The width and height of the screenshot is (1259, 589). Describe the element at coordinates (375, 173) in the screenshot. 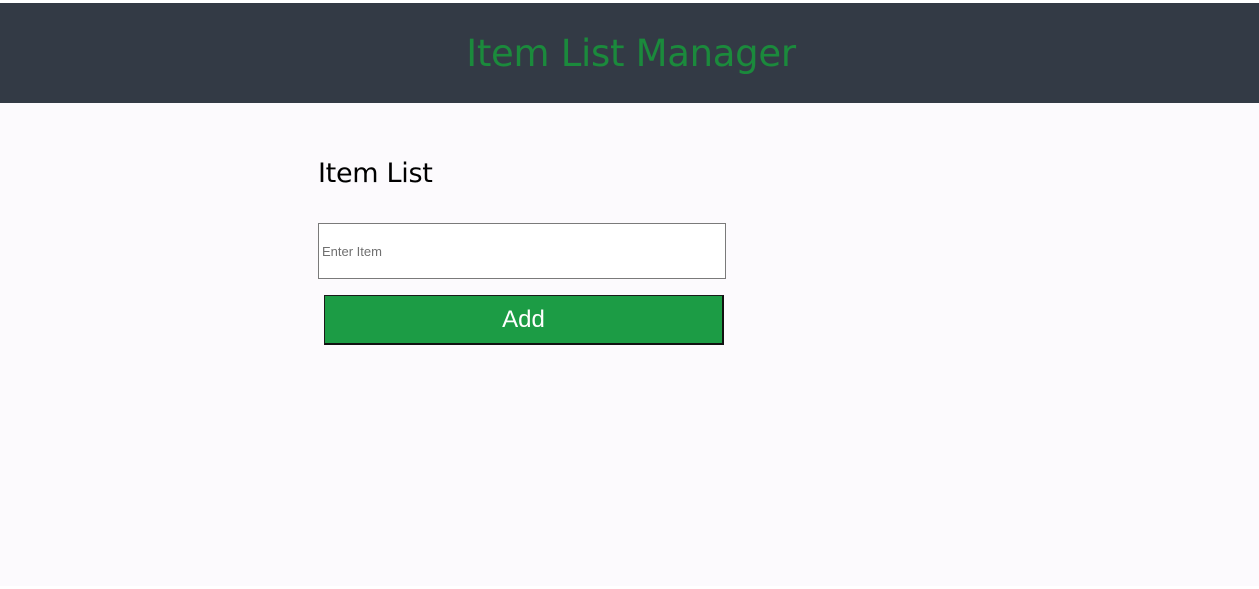

I see `item-list-title: Item List` at that location.